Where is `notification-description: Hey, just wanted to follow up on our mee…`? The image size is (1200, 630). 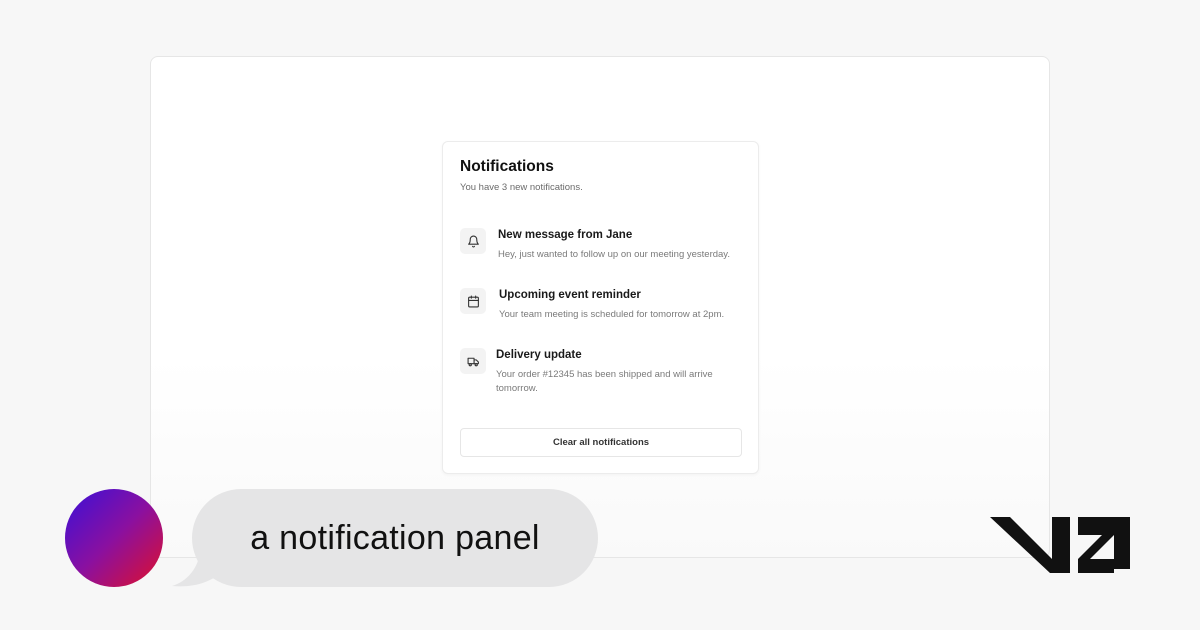 notification-description: Hey, just wanted to follow up on our mee… is located at coordinates (614, 254).